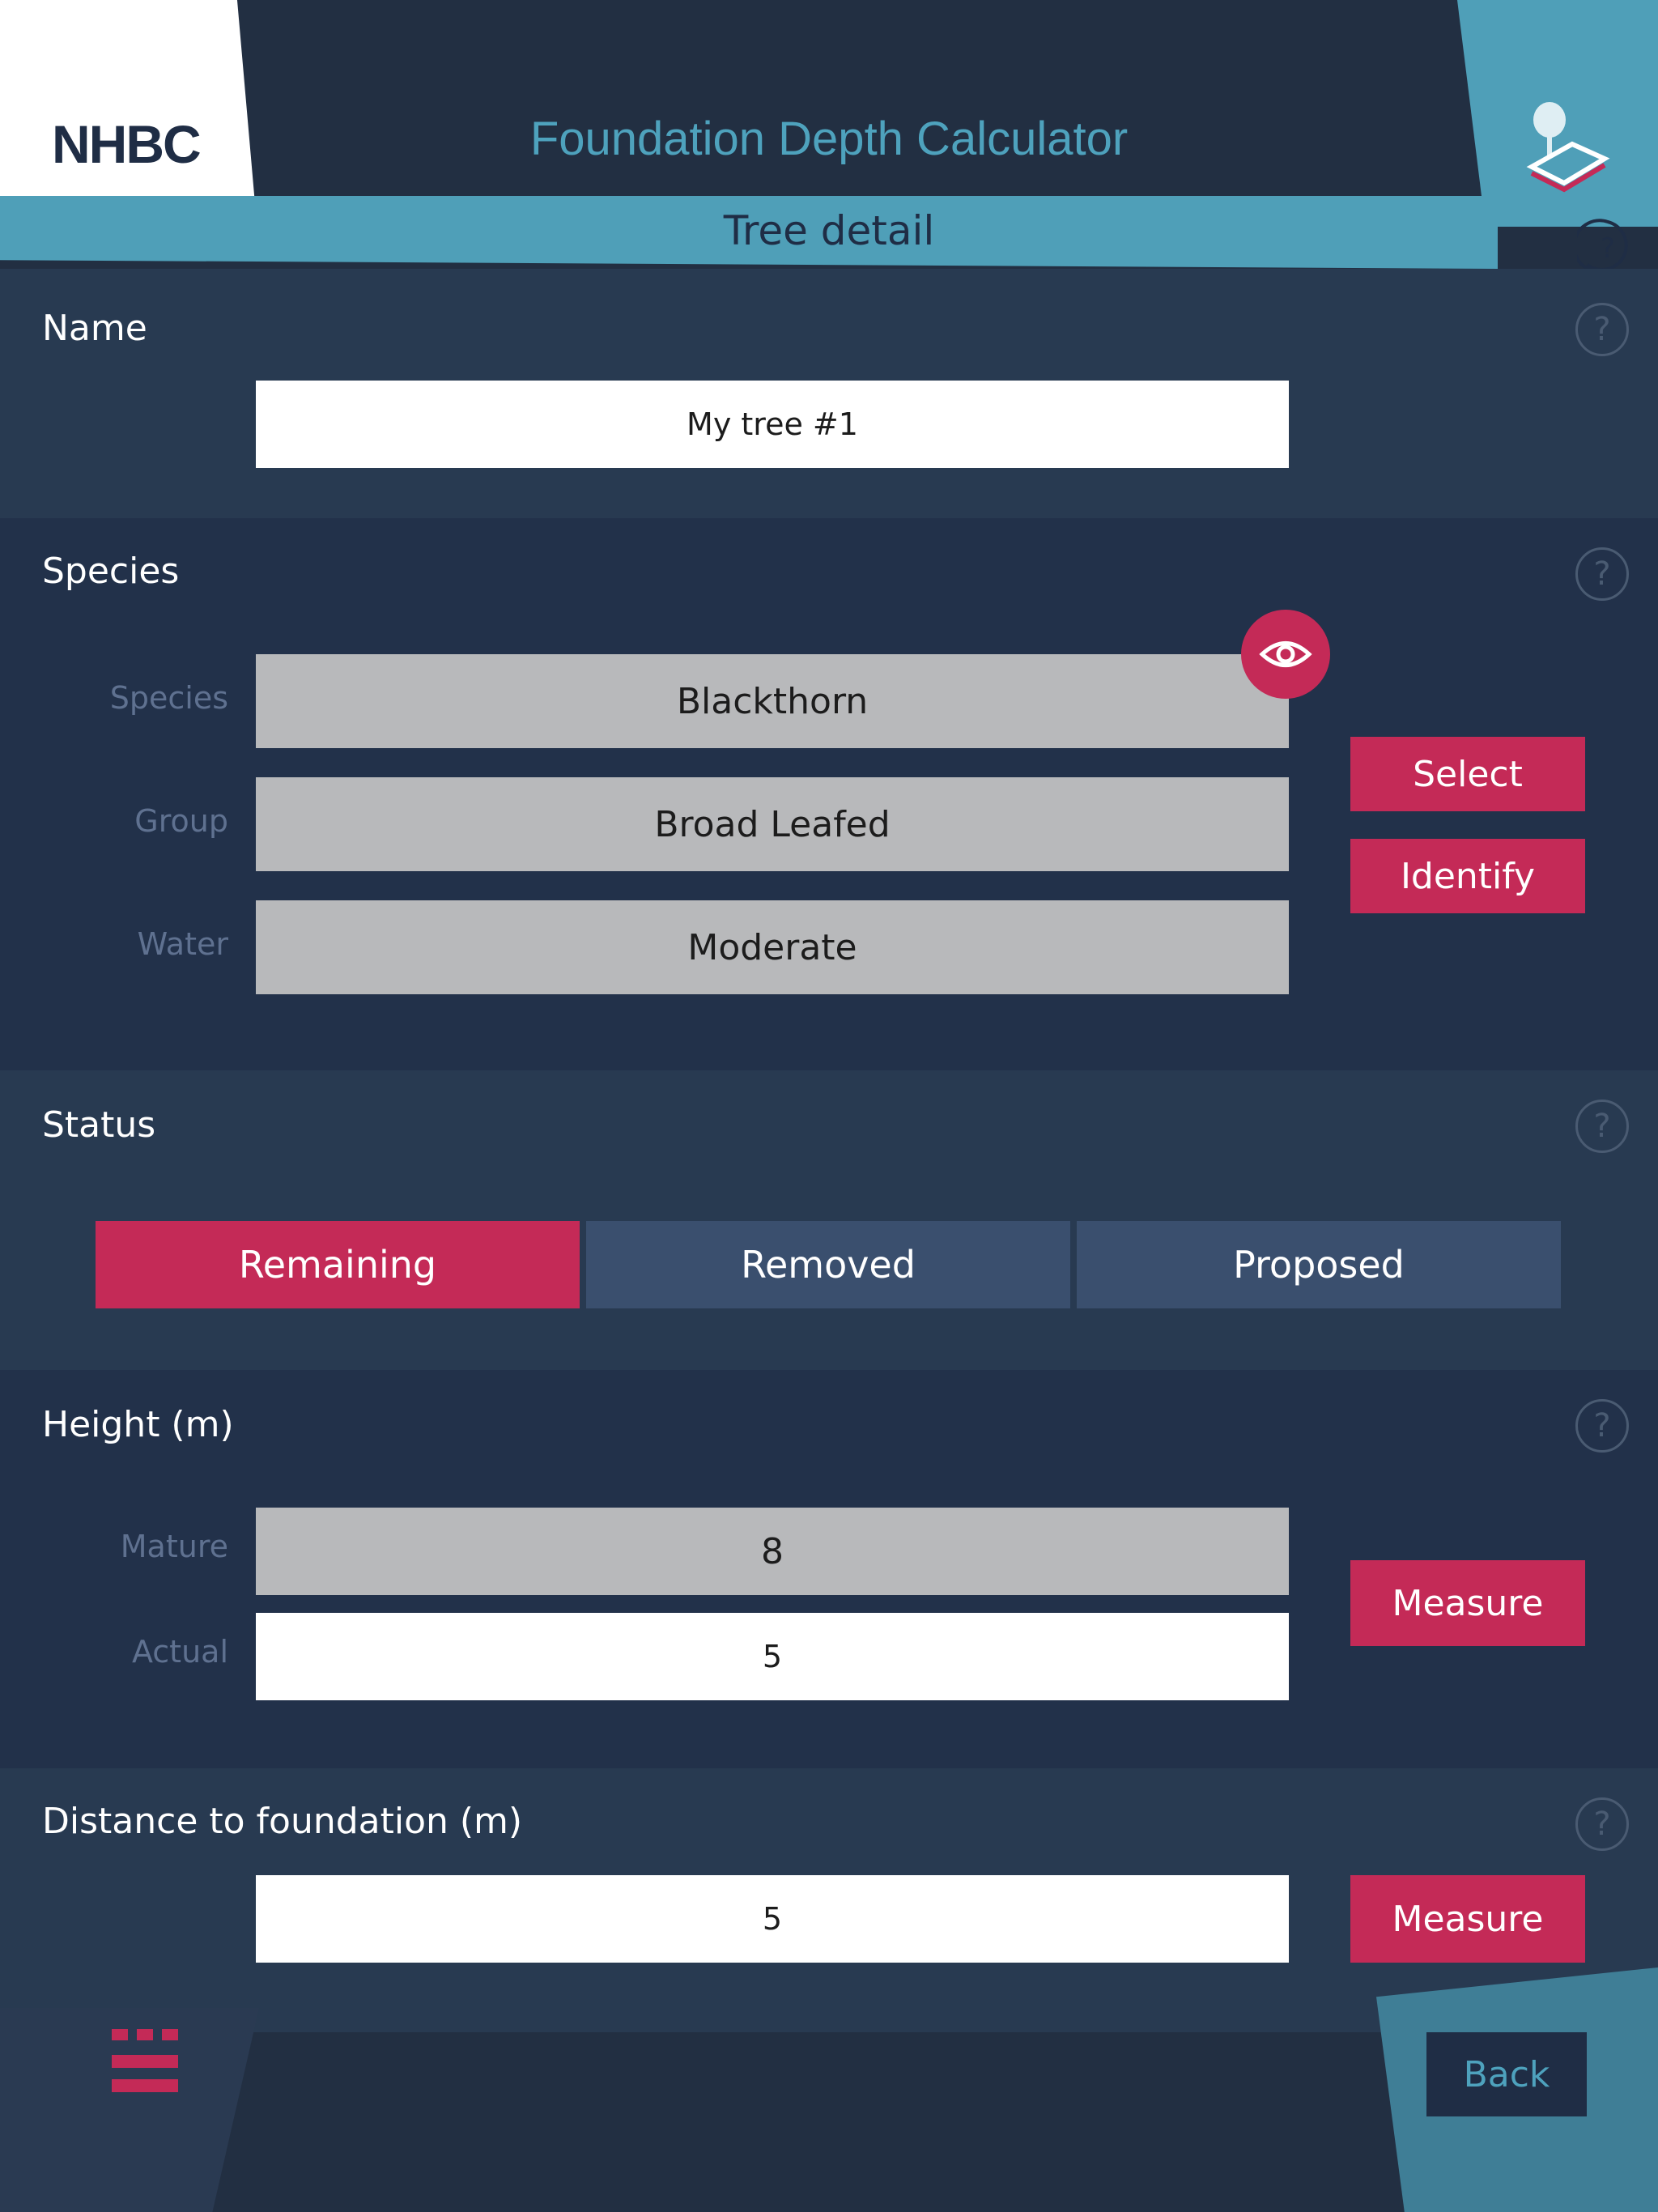 The height and width of the screenshot is (2212, 1658). Describe the element at coordinates (182, 944) in the screenshot. I see `water-label: Water` at that location.